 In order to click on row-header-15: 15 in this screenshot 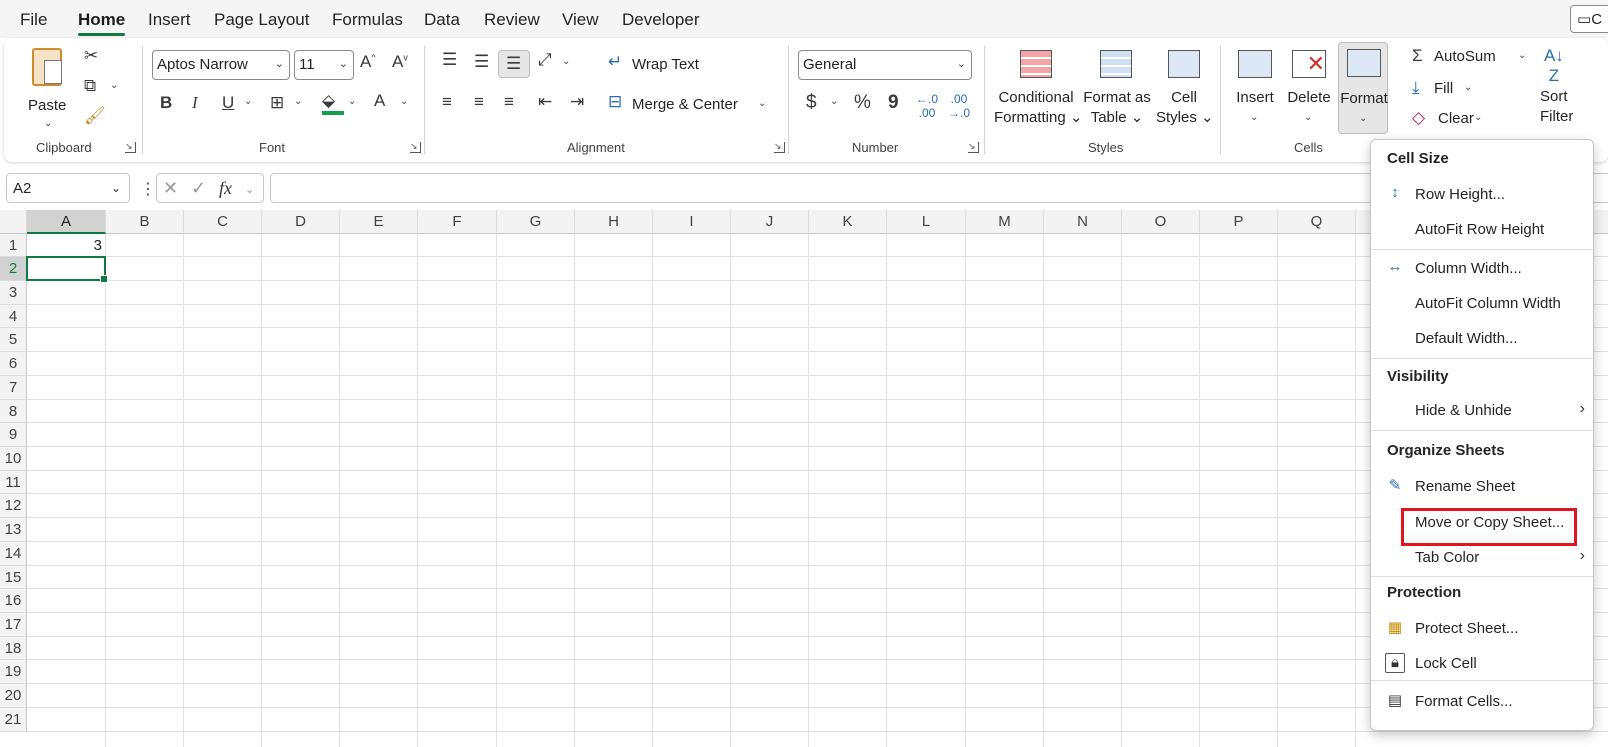, I will do `click(13, 577)`.